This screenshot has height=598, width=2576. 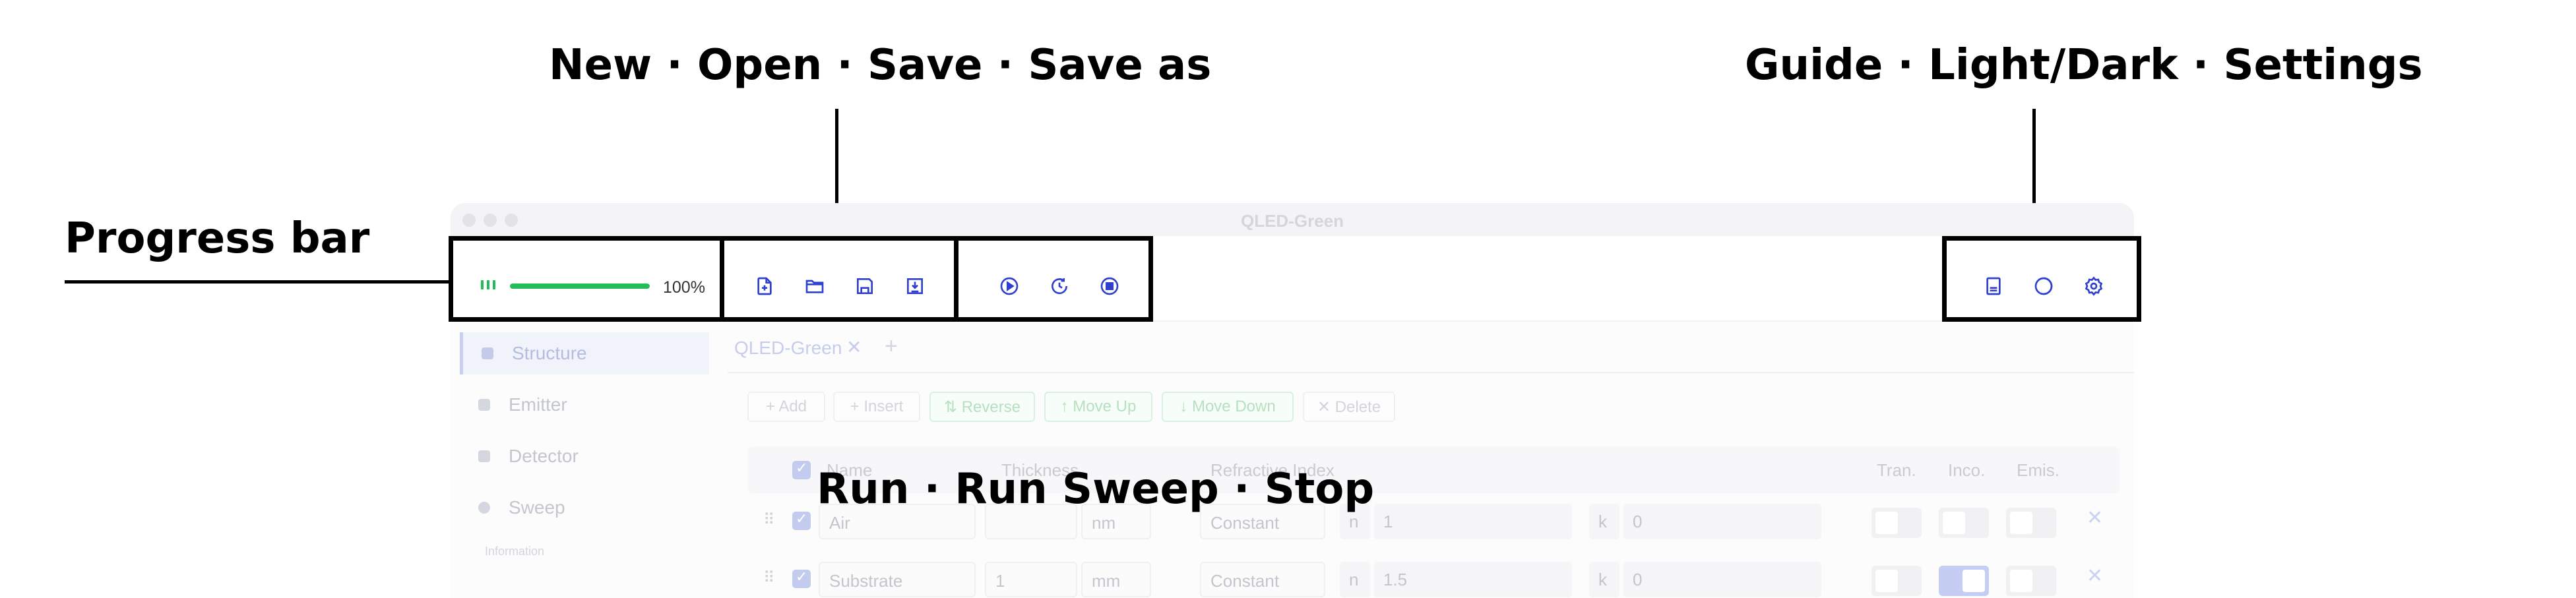 What do you see at coordinates (2084, 65) in the screenshot?
I see `annotation-view-group: Guide · Light/Dark · Settings` at bounding box center [2084, 65].